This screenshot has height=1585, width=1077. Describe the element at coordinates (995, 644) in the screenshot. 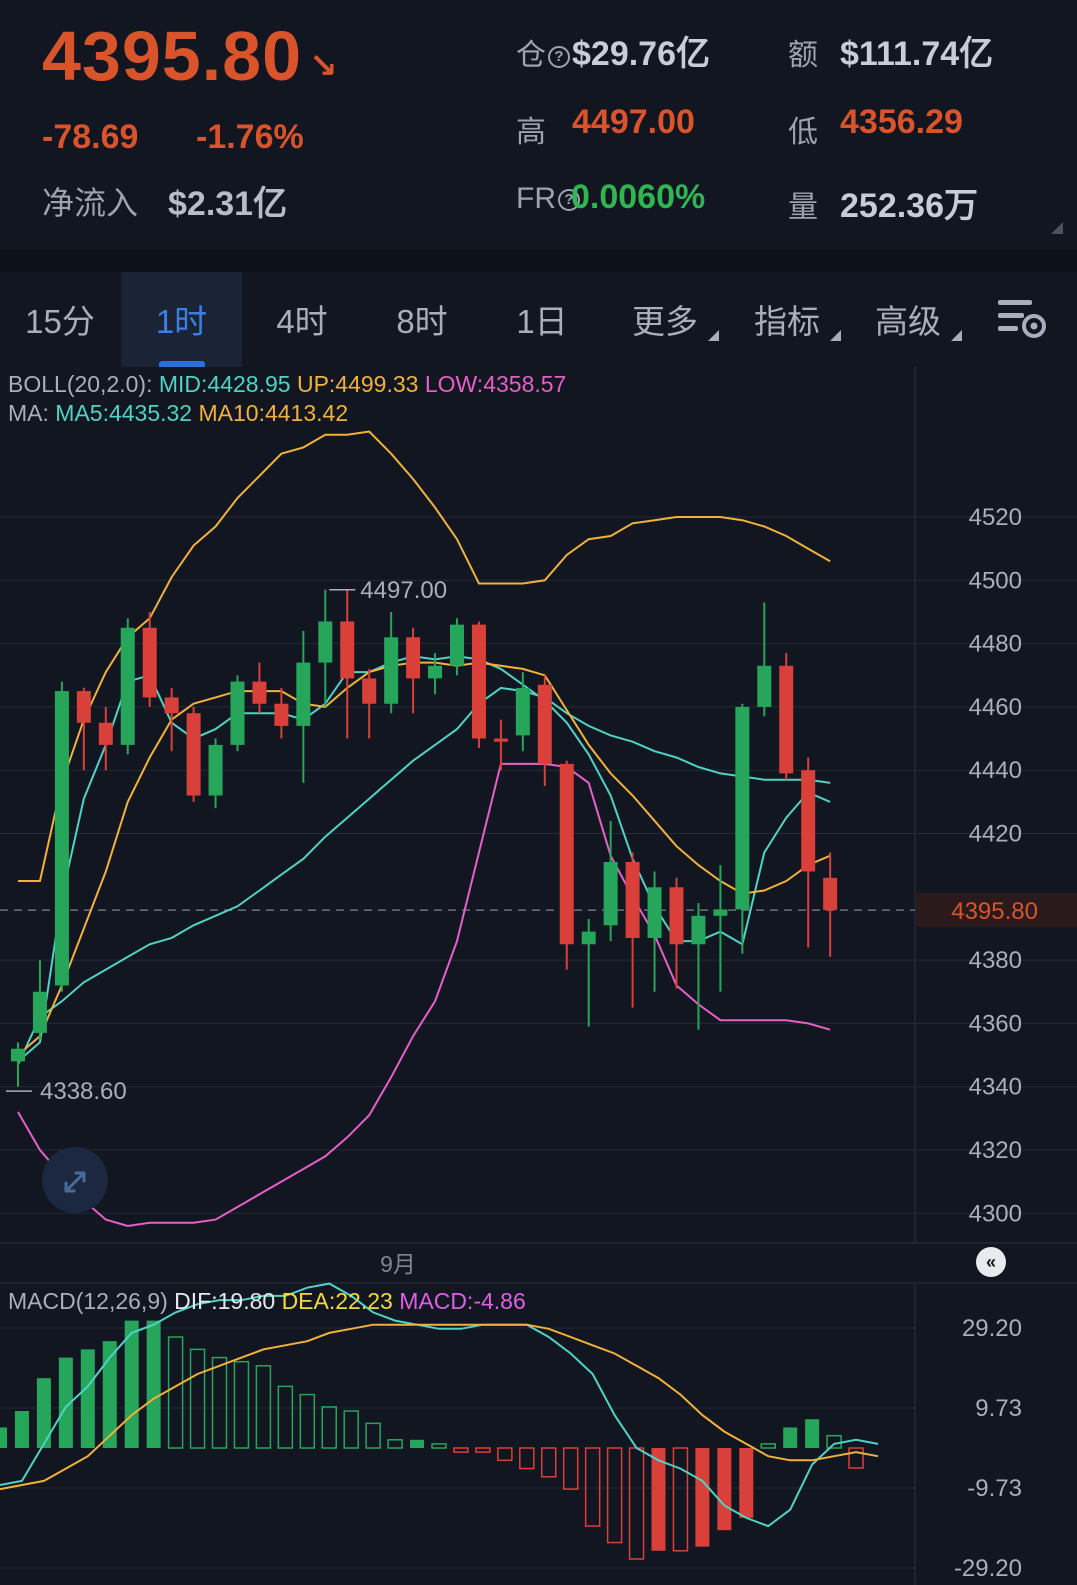

I see `price-tick-label: 4480` at that location.